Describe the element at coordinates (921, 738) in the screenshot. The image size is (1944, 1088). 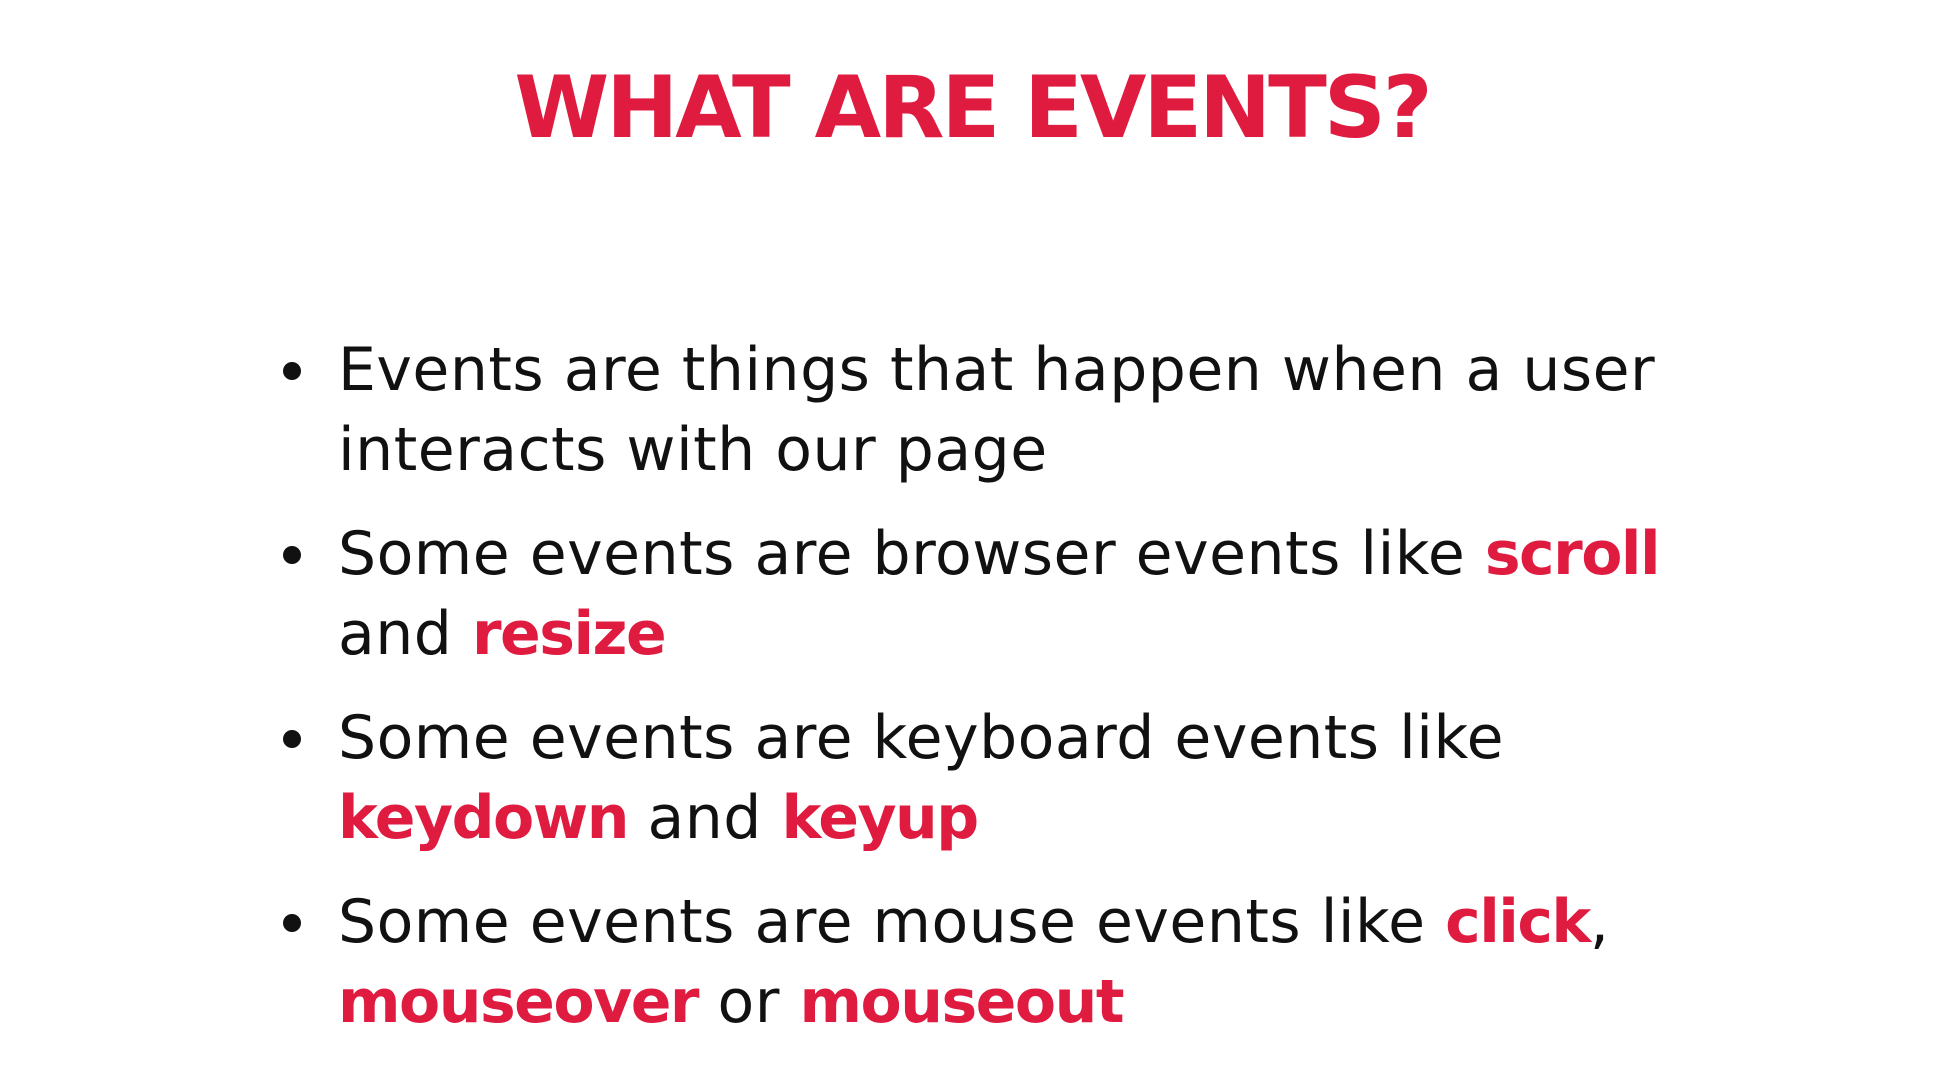
I see `bullet-text: Some events are keyboard events like` at that location.